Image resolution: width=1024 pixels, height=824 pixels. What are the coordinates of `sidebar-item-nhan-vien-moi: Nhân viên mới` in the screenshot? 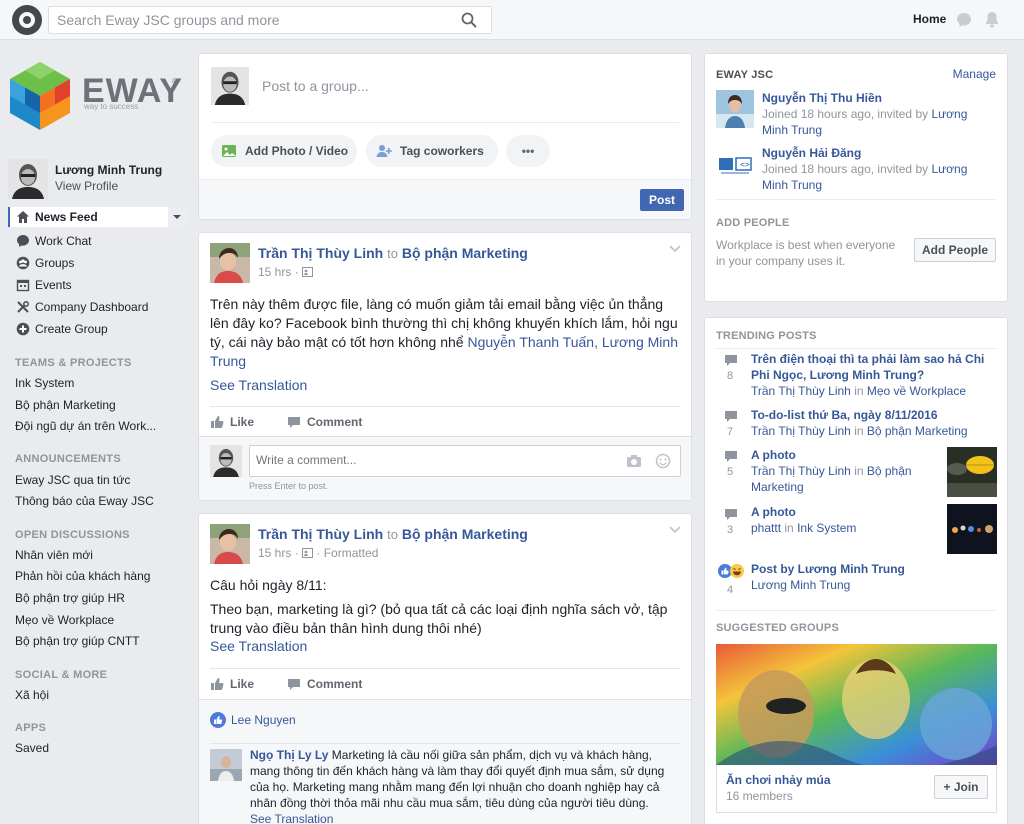 It's located at (54, 555).